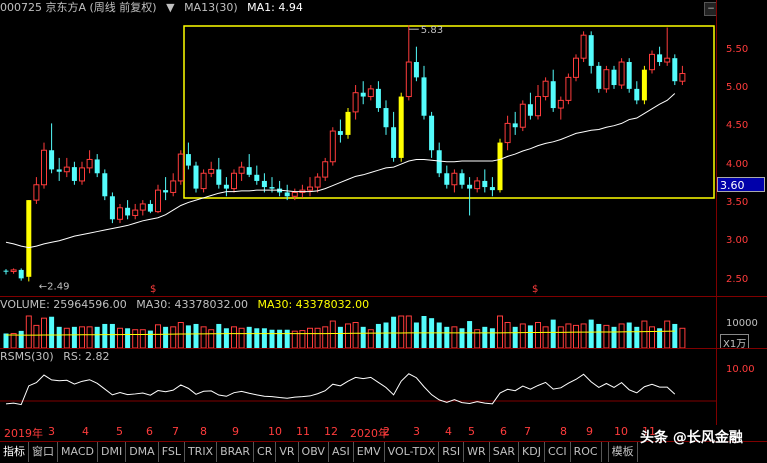 The width and height of the screenshot is (767, 463). What do you see at coordinates (605, 452) in the screenshot?
I see `indicator-tab` at bounding box center [605, 452].